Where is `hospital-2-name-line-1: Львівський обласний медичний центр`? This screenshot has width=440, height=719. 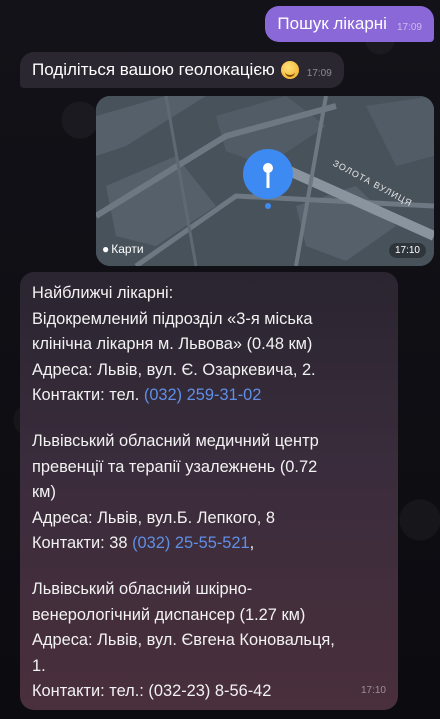
hospital-2-name-line-1: Львівський обласний медичний центр is located at coordinates (175, 440).